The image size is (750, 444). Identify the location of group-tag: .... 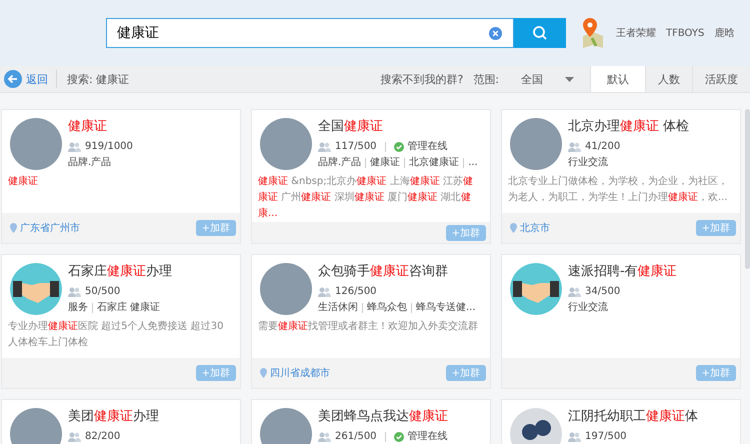
(473, 163).